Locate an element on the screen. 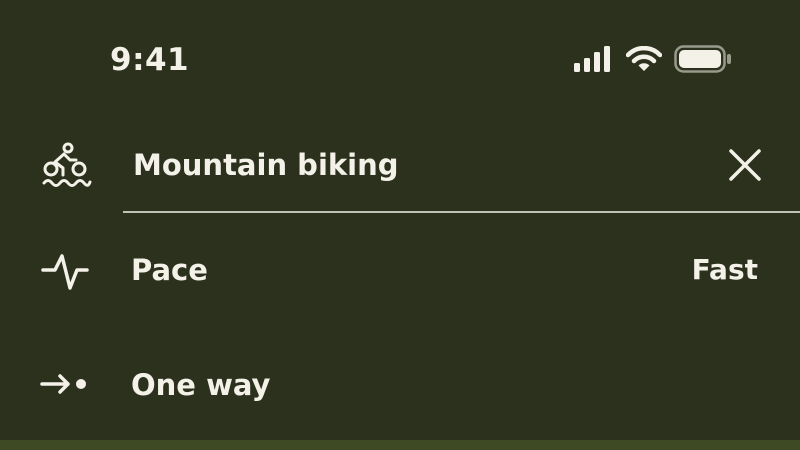 Image resolution: width=800 pixels, height=450 pixels. search-divider is located at coordinates (461, 212).